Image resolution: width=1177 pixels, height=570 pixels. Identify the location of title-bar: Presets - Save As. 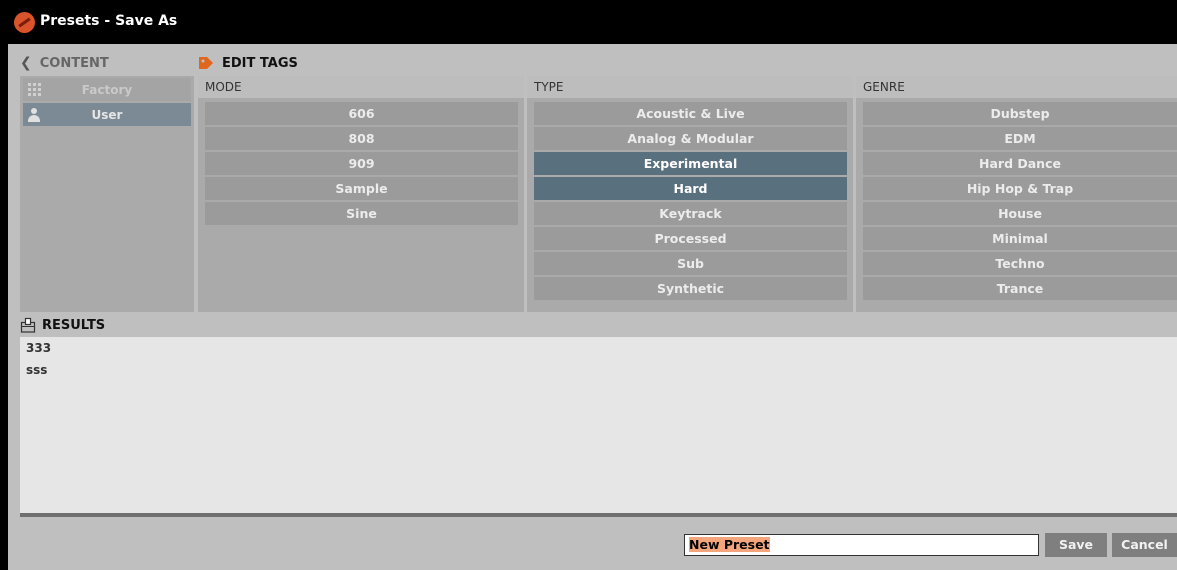
(592, 22).